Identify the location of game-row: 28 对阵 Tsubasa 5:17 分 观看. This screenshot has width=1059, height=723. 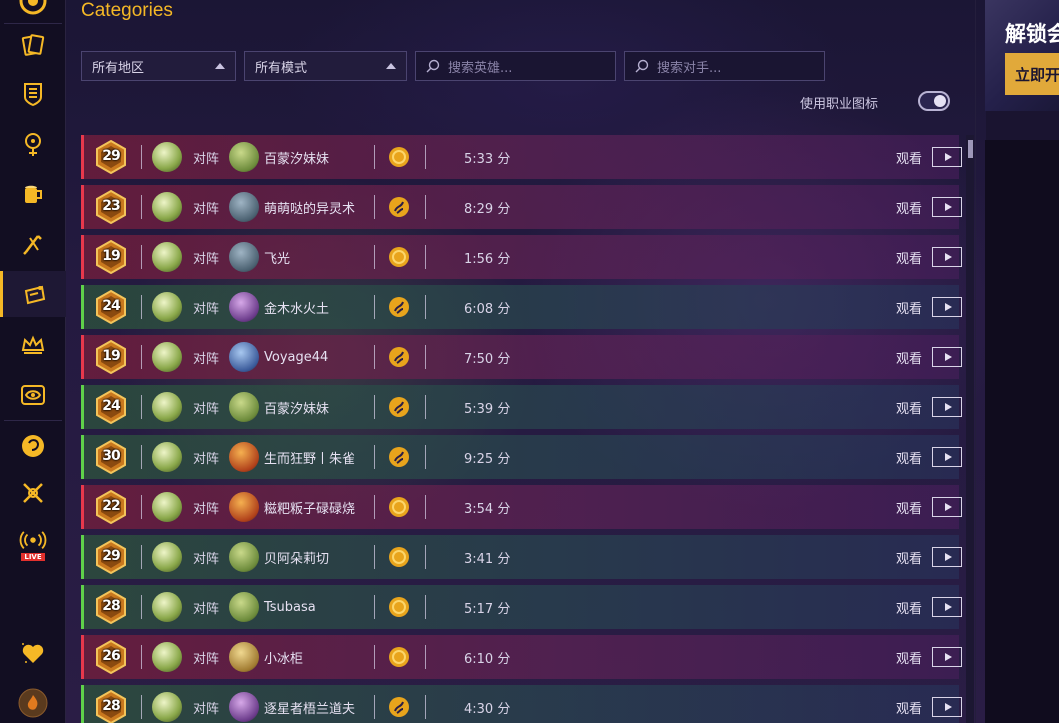
(521, 607).